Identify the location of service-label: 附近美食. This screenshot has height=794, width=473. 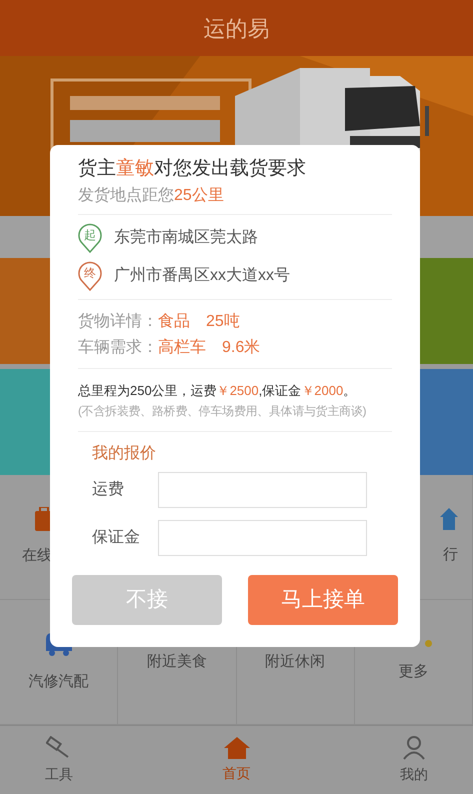
(176, 662).